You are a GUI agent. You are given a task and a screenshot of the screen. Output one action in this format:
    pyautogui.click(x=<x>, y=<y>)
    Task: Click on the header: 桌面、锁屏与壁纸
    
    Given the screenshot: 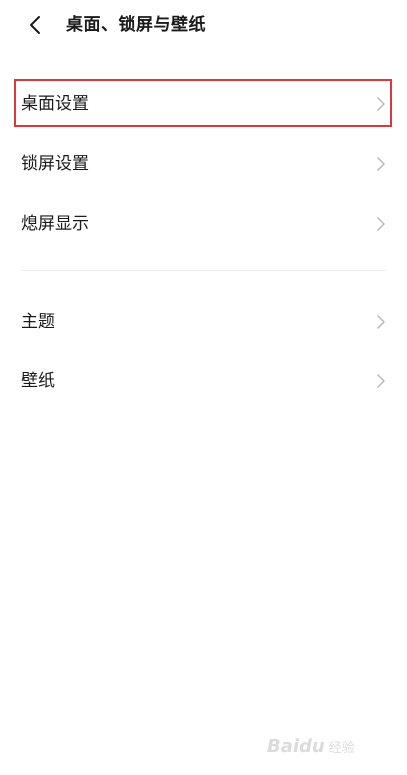 What is the action you would take?
    pyautogui.click(x=203, y=25)
    